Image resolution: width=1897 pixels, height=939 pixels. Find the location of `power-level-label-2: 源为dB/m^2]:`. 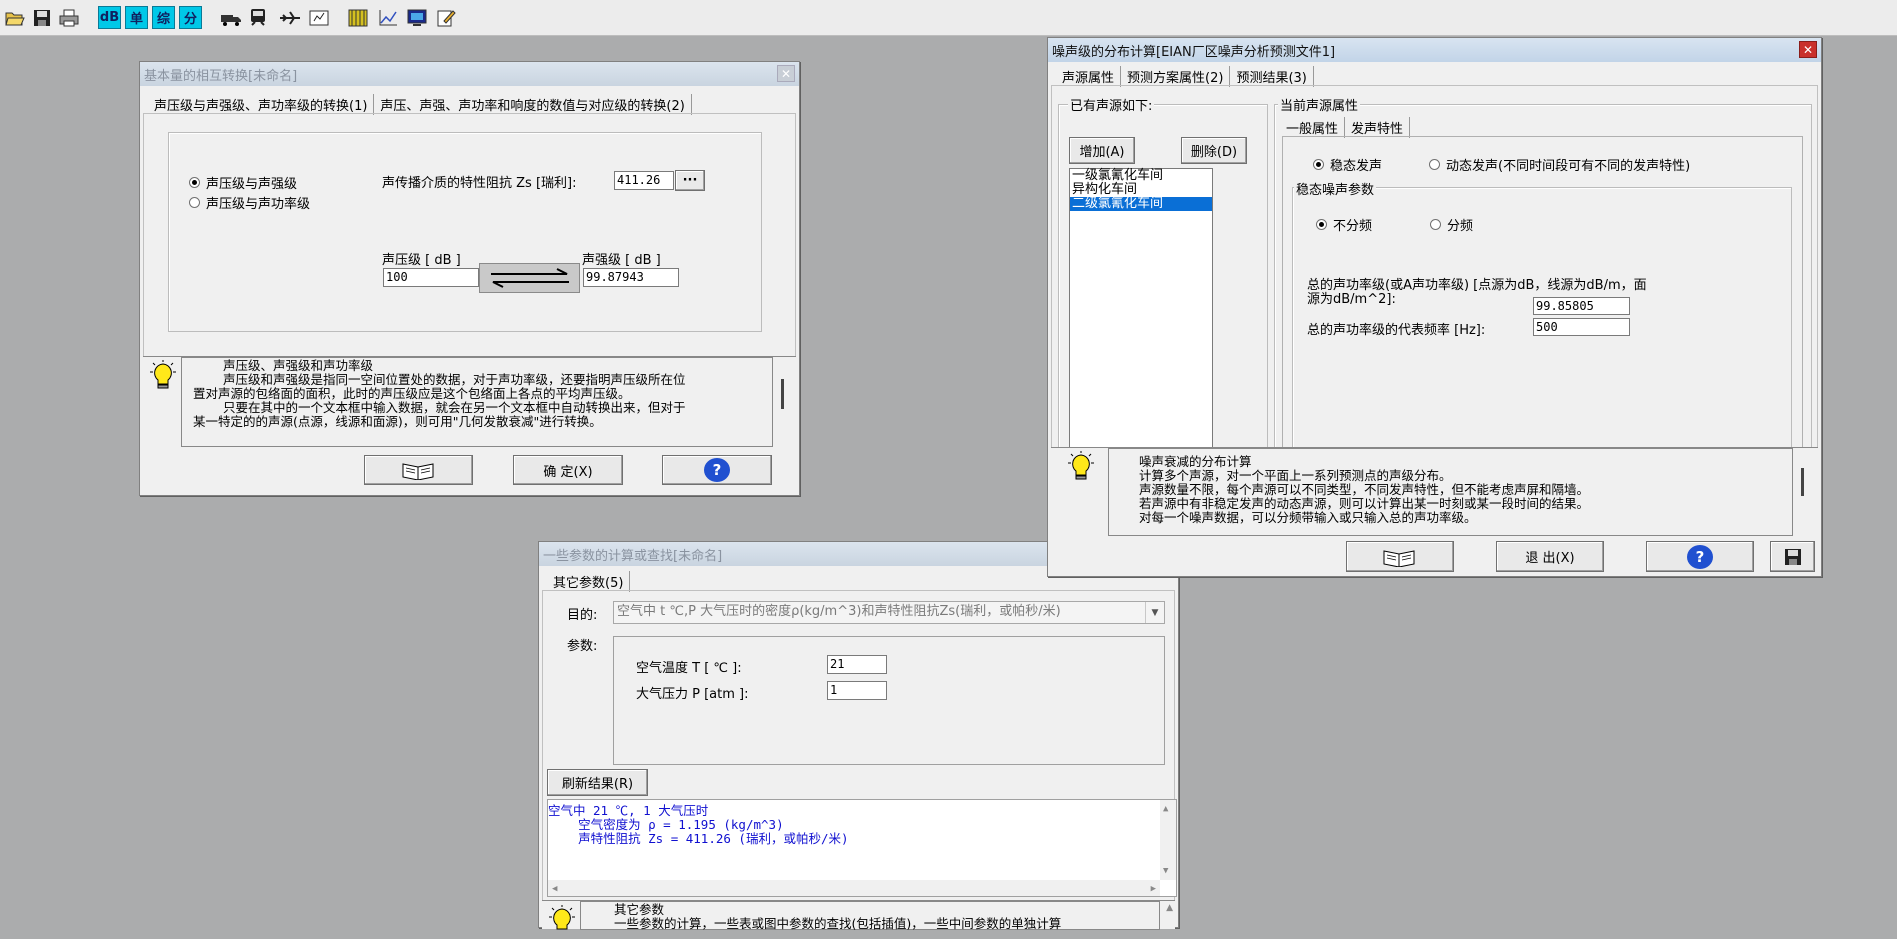

power-level-label-2: 源为dB/m^2]: is located at coordinates (1351, 299).